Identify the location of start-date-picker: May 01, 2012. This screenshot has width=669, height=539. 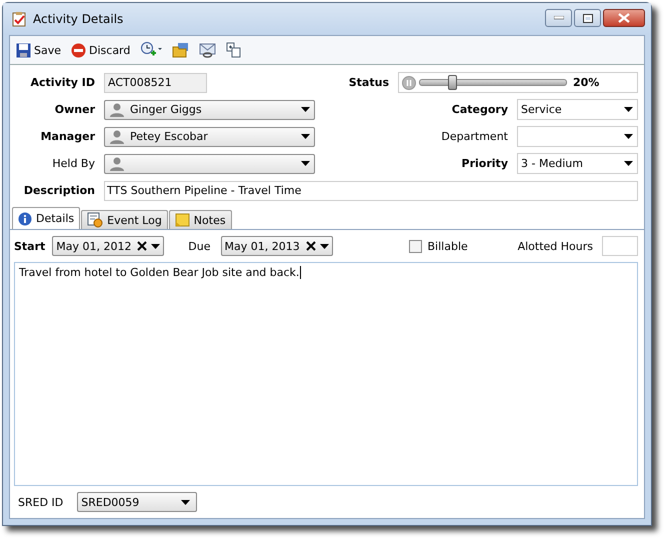
(108, 246).